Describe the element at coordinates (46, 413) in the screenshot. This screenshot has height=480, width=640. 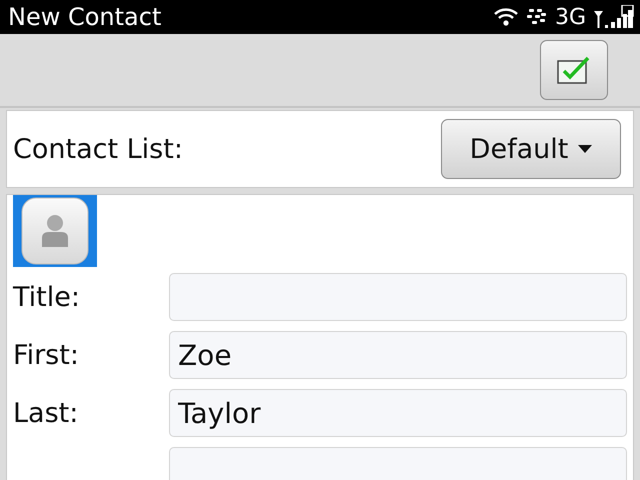
I see `field-label: Last:` at that location.